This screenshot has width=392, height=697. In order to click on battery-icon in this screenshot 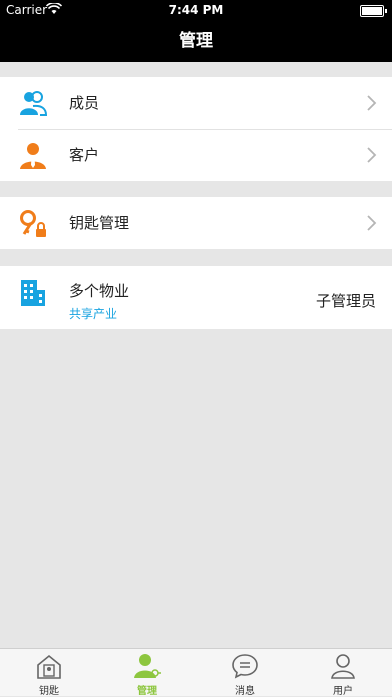, I will do `click(373, 11)`.